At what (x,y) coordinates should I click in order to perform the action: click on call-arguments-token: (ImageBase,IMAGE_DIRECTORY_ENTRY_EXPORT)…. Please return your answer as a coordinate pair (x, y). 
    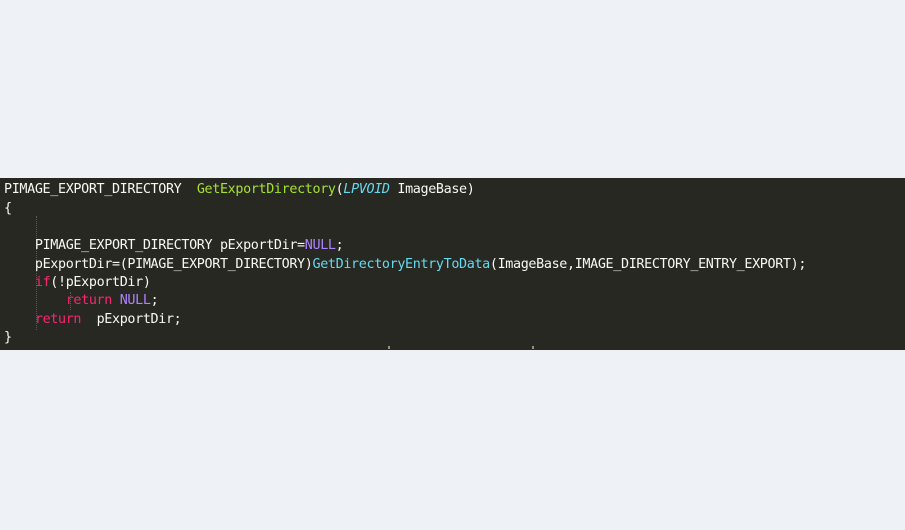
    Looking at the image, I should click on (648, 264).